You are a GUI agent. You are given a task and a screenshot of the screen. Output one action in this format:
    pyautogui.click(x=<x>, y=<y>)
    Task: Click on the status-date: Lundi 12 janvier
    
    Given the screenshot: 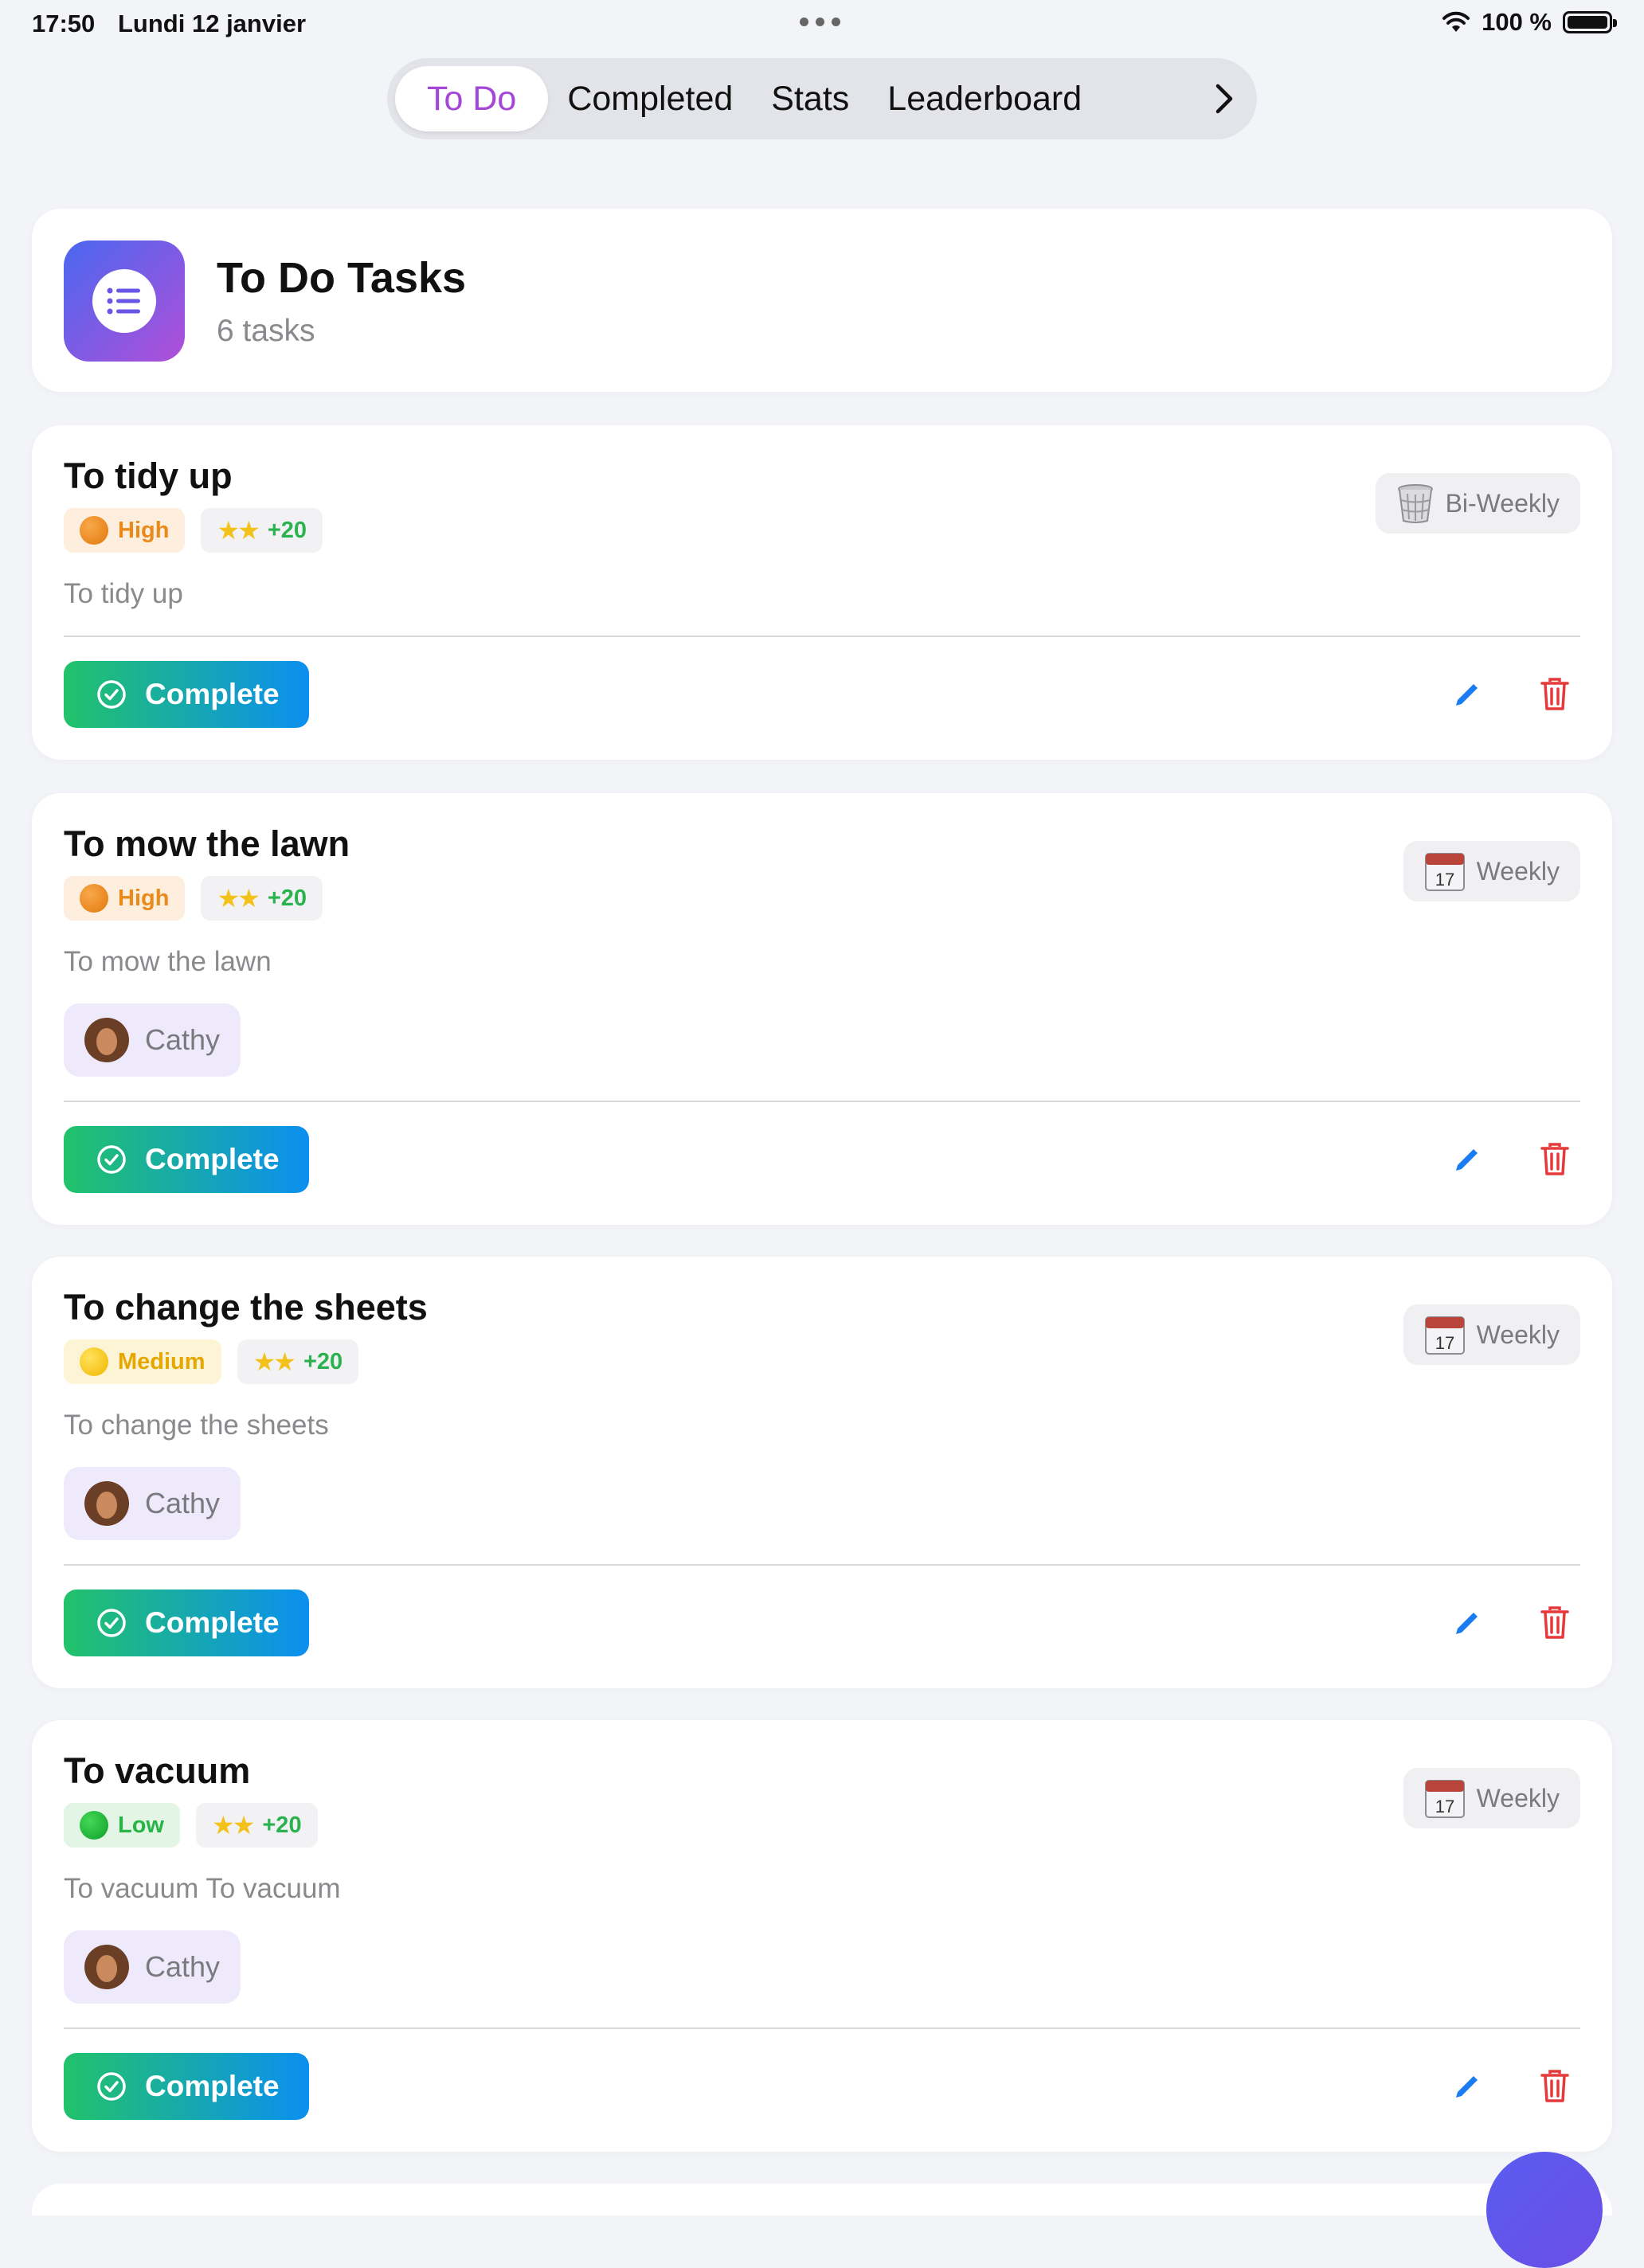 What is the action you would take?
    pyautogui.click(x=212, y=23)
    